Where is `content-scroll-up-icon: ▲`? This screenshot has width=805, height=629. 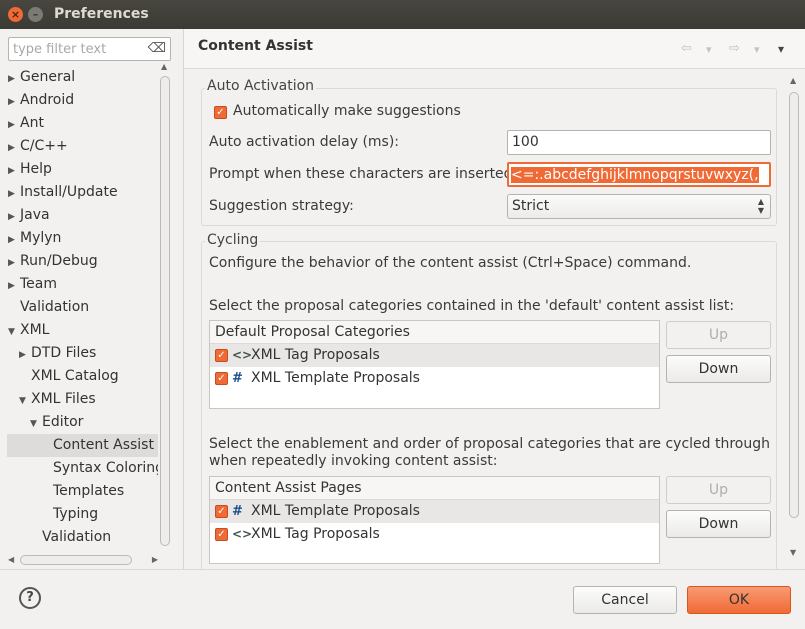
content-scroll-up-icon: ▲ is located at coordinates (793, 80).